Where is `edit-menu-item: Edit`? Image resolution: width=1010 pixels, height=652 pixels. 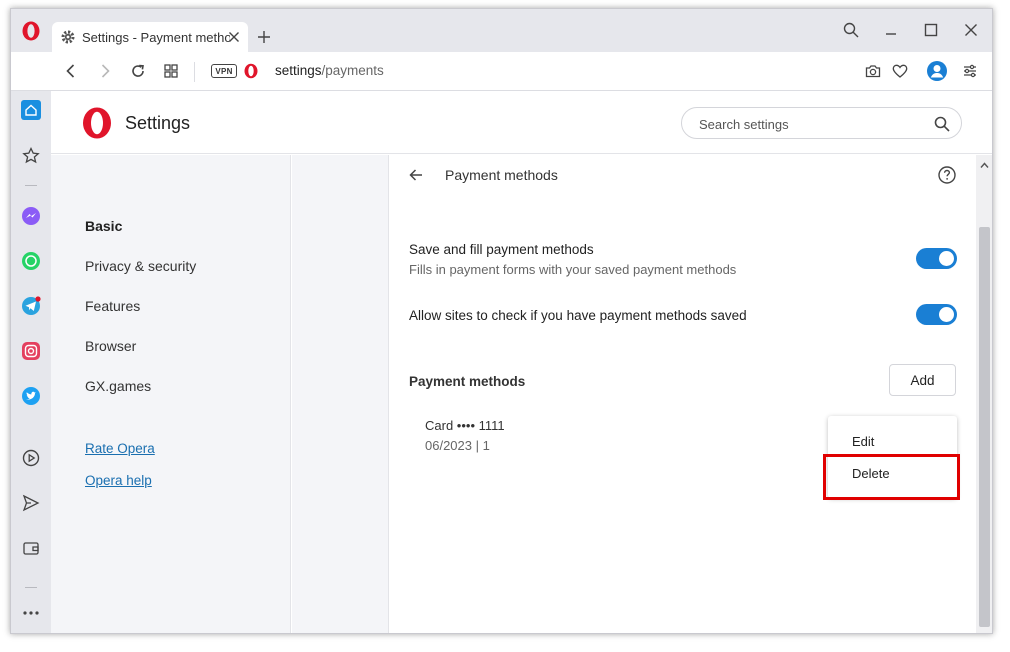
edit-menu-item: Edit is located at coordinates (863, 441).